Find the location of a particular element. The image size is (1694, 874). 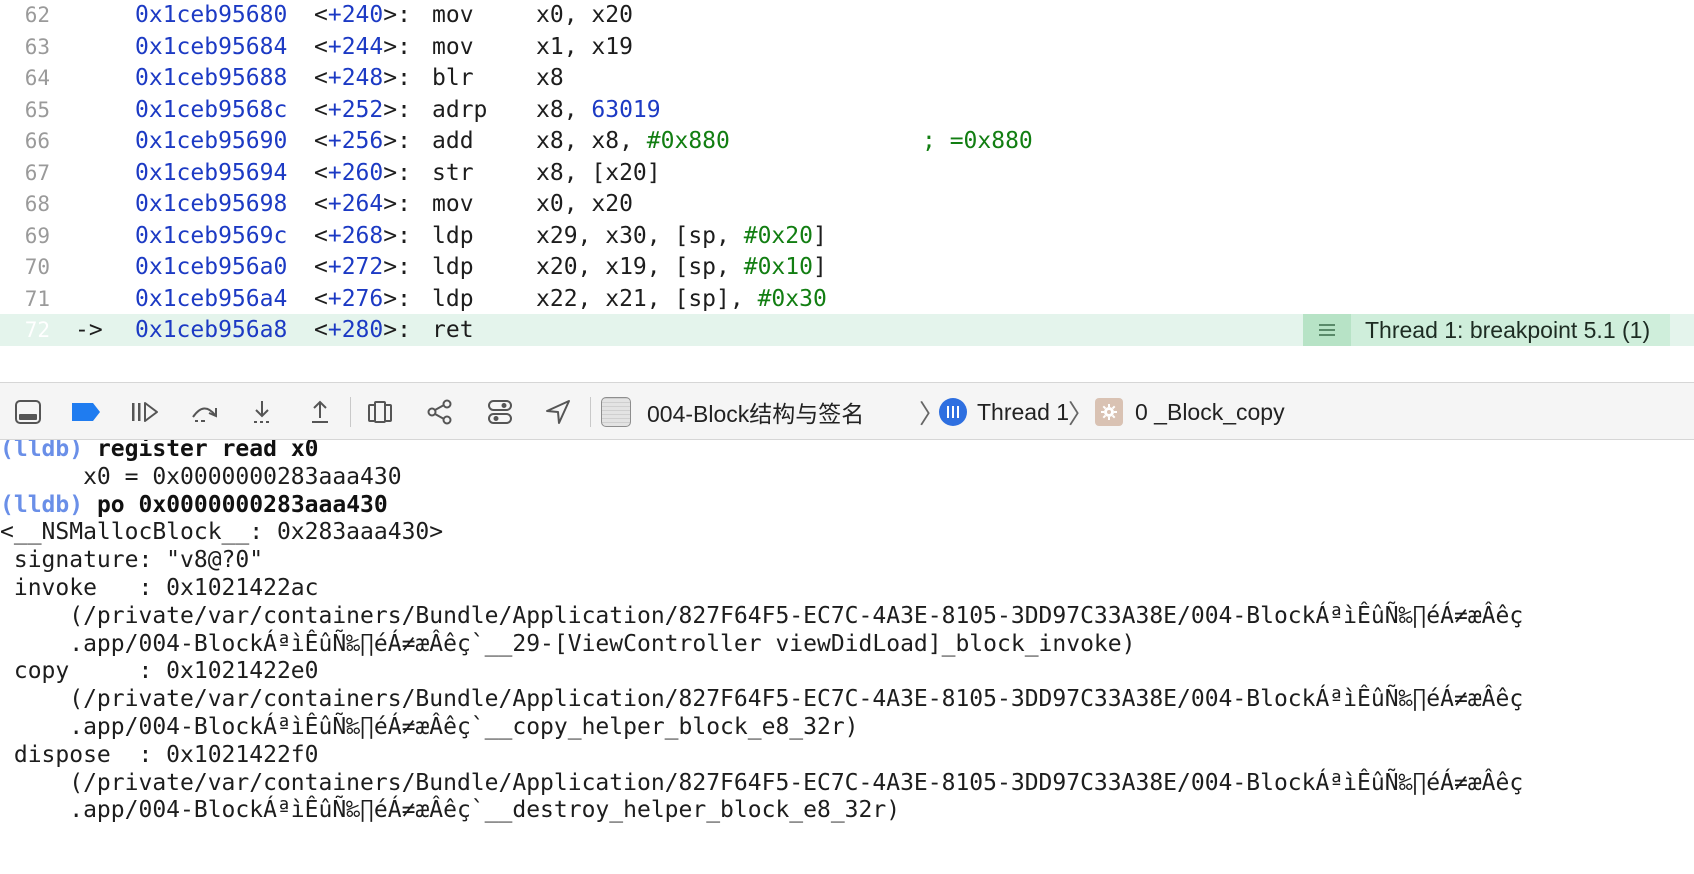

operands: x8 is located at coordinates (550, 78).